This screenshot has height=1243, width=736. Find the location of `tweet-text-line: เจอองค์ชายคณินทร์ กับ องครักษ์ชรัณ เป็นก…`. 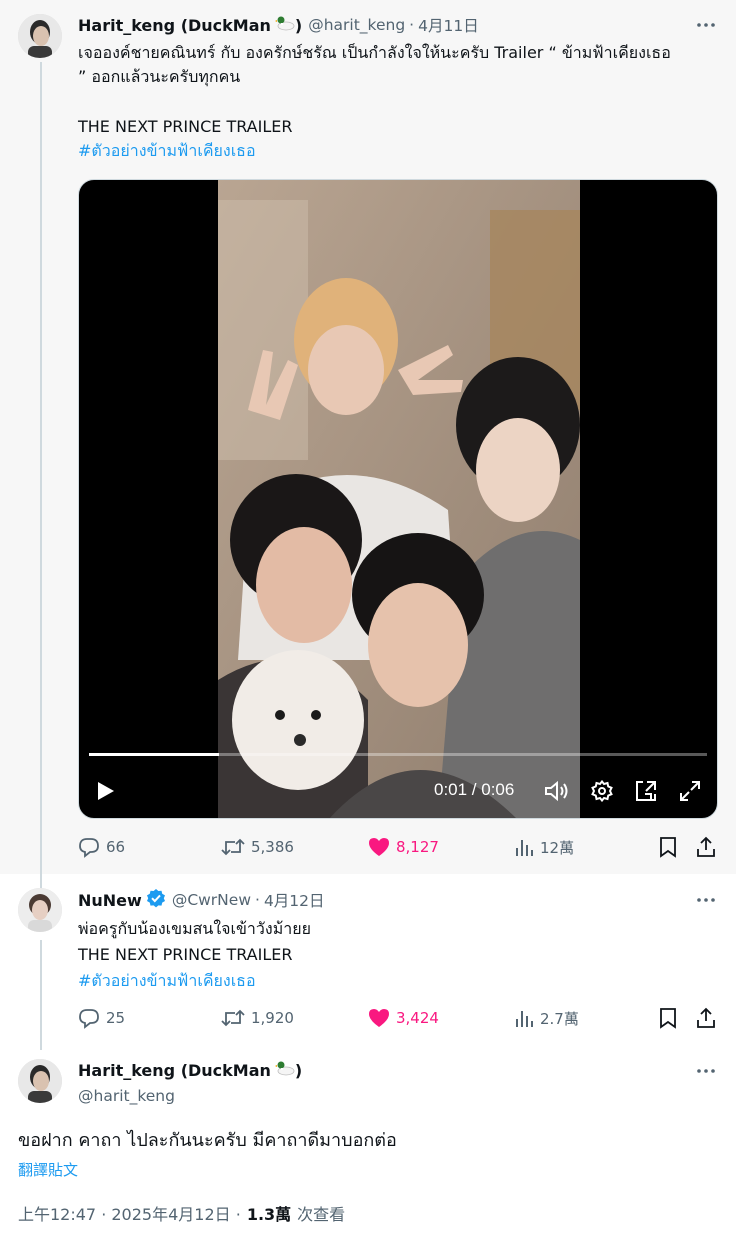

tweet-text-line: เจอองค์ชายคณินทร์ กับ องครักษ์ชรัณ เป็นก… is located at coordinates (374, 52).